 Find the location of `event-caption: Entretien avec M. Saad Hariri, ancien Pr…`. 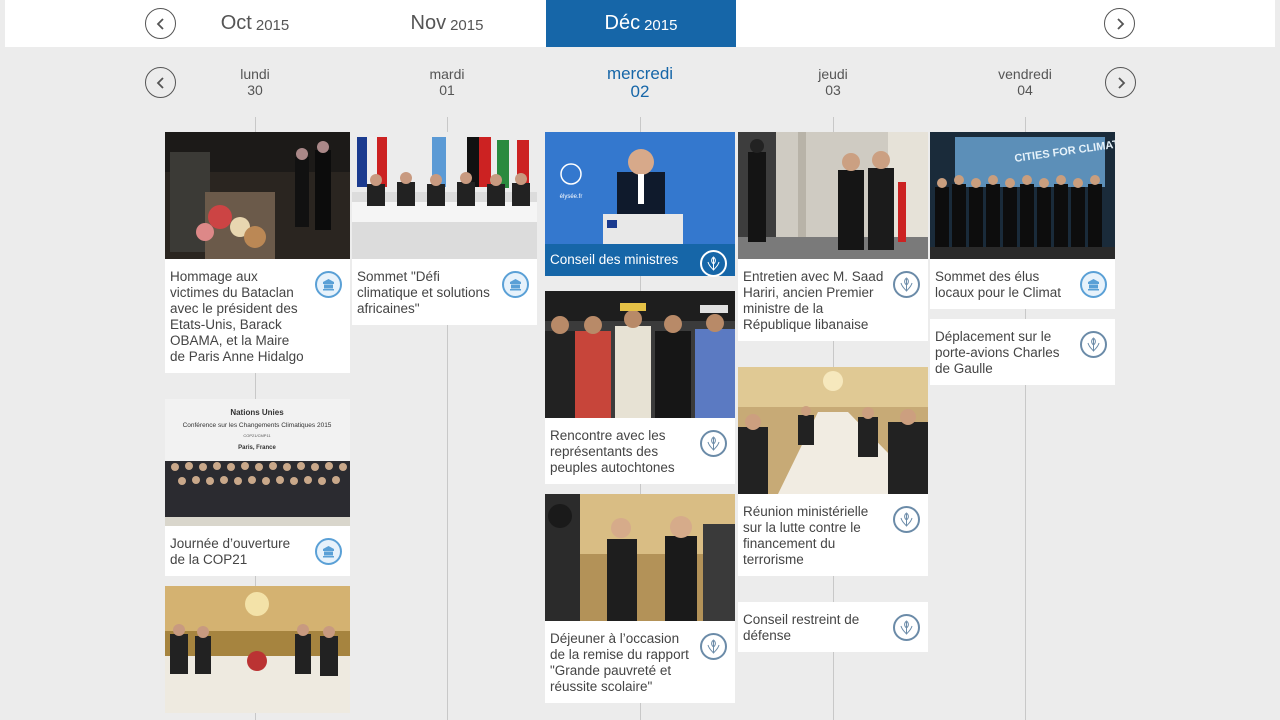

event-caption: Entretien avec M. Saad Hariri, ancien Pr… is located at coordinates (833, 300).